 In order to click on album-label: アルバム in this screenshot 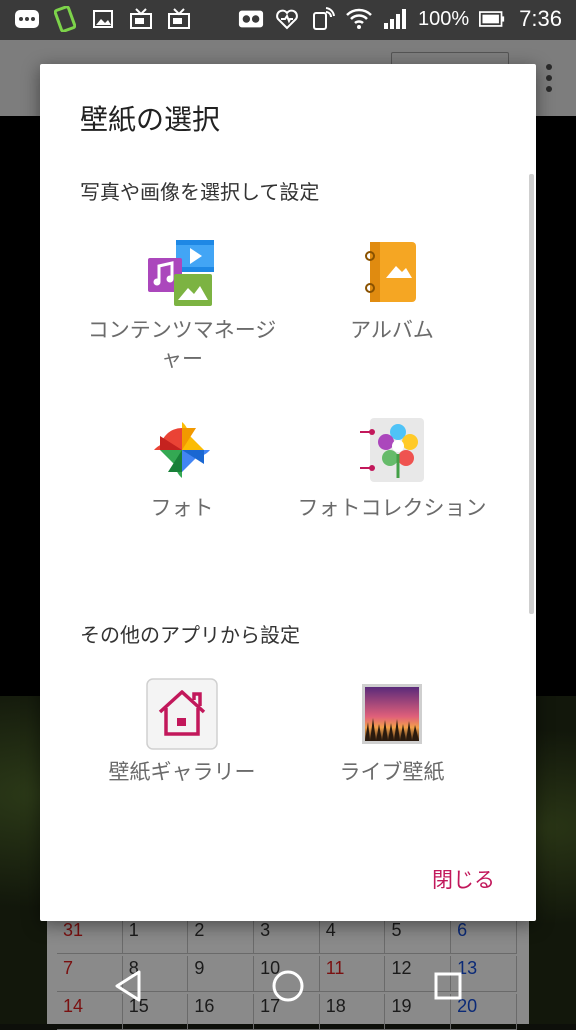, I will do `click(392, 330)`.